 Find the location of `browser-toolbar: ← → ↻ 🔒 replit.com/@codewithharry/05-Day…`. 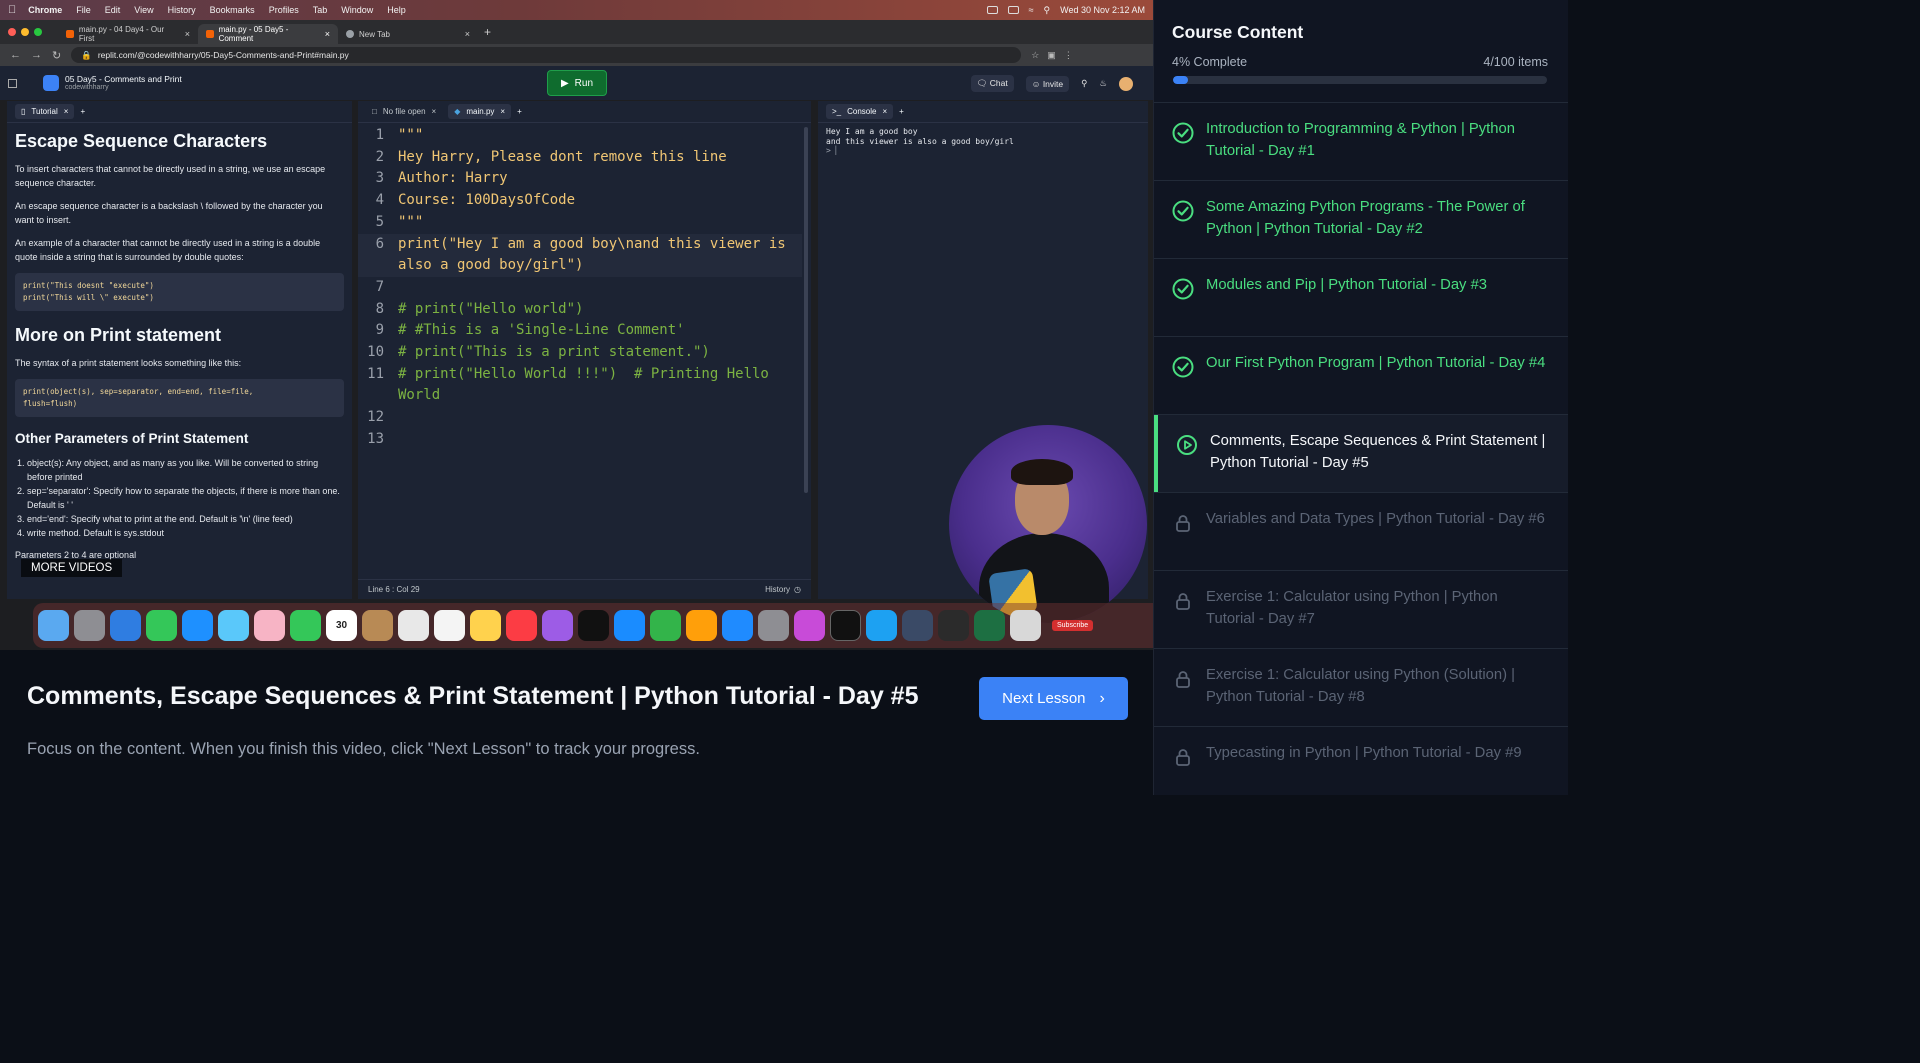

browser-toolbar: ← → ↻ 🔒 replit.com/@codewithharry/05-Day… is located at coordinates (576, 55).